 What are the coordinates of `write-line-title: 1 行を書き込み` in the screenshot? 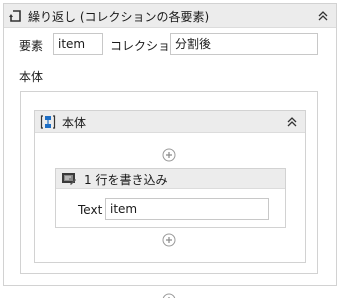 It's located at (126, 180).